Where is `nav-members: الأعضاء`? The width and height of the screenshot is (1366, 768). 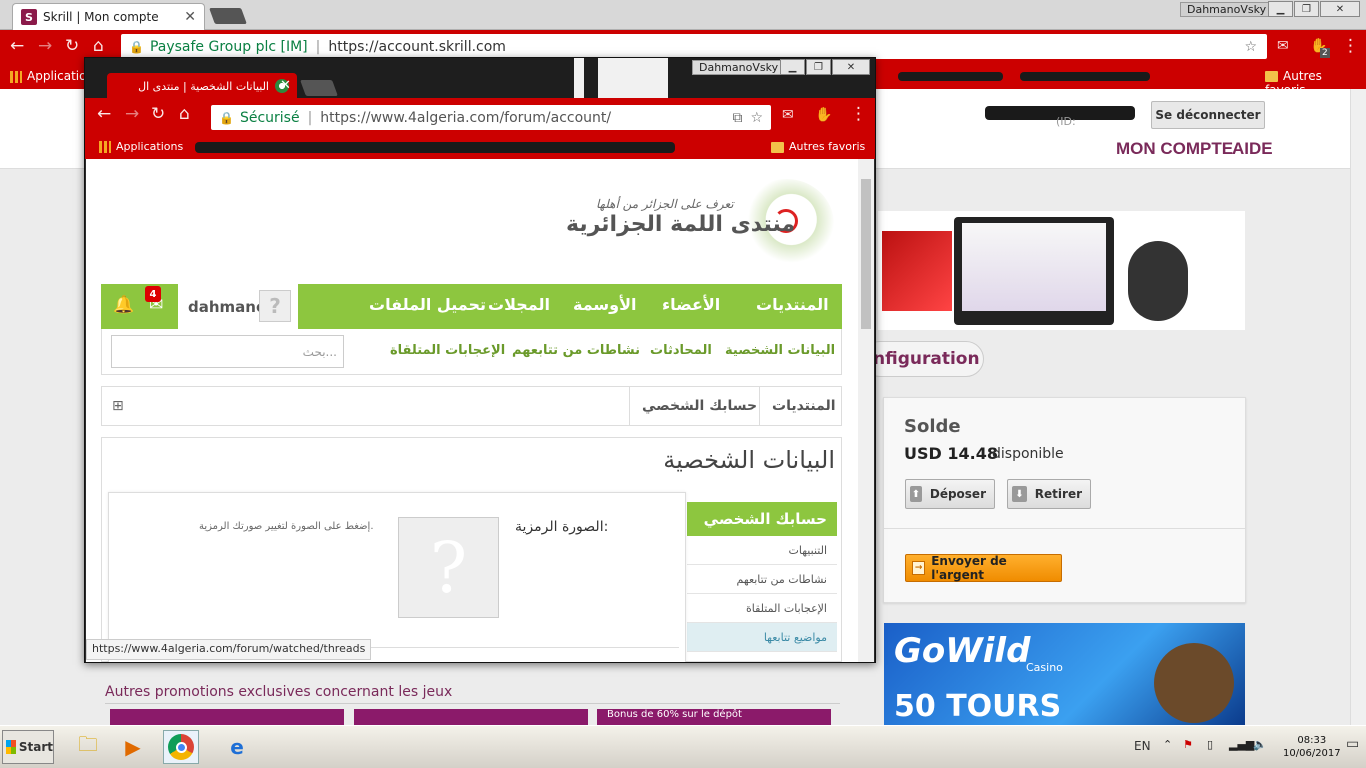
nav-members: الأعضاء is located at coordinates (691, 304).